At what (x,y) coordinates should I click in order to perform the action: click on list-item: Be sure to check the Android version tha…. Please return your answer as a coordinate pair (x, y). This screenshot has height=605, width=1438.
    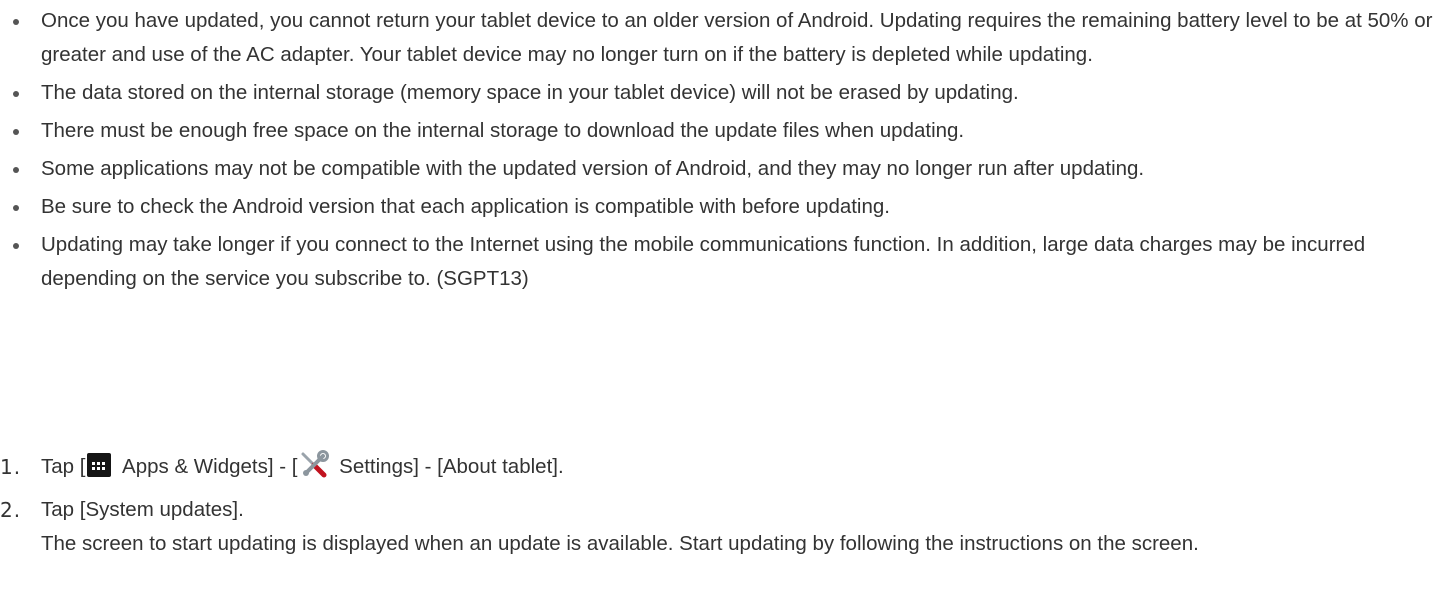
    Looking at the image, I should click on (719, 207).